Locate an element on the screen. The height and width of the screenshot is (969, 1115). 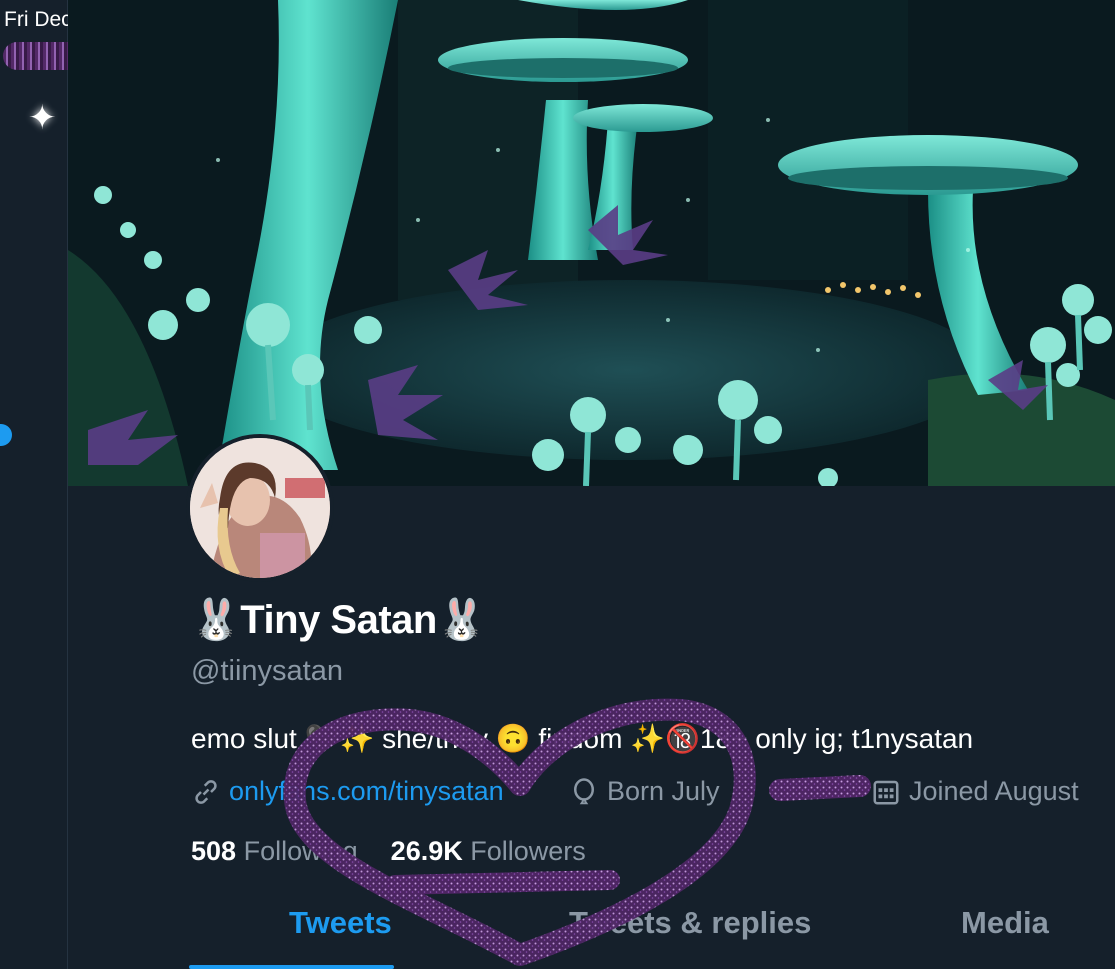
handle: @tiinysatan is located at coordinates (267, 671).